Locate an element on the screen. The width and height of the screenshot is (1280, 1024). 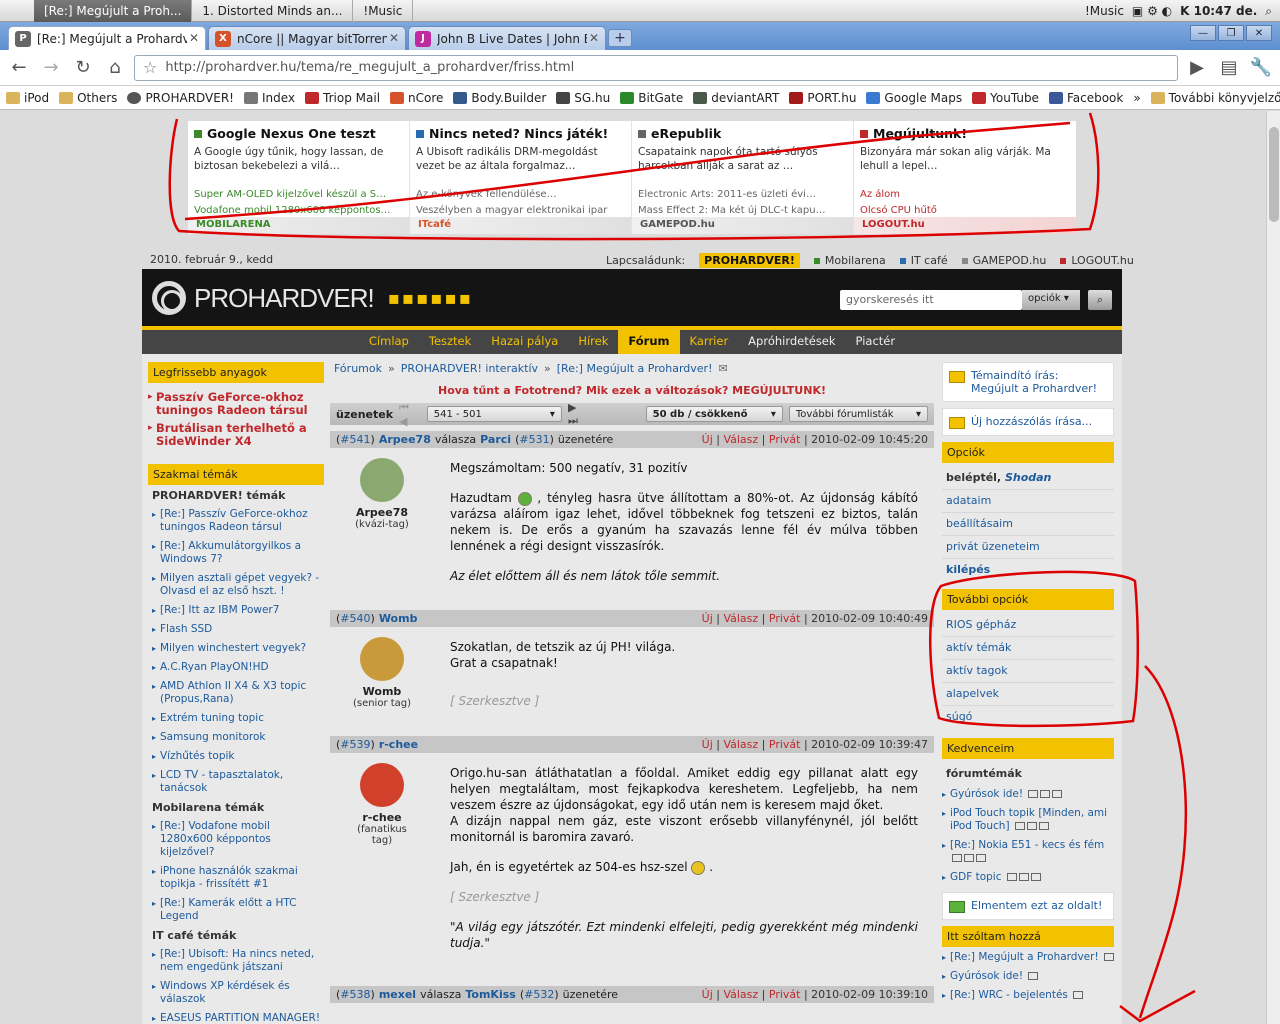
back-button: ← is located at coordinates (19, 68).